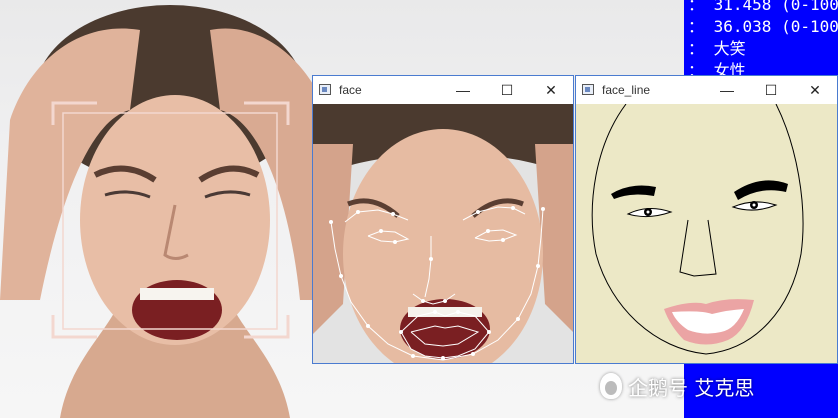 The image size is (838, 418). What do you see at coordinates (763, 26) in the screenshot?
I see `console-line: ： 36.038 (0-100` at bounding box center [763, 26].